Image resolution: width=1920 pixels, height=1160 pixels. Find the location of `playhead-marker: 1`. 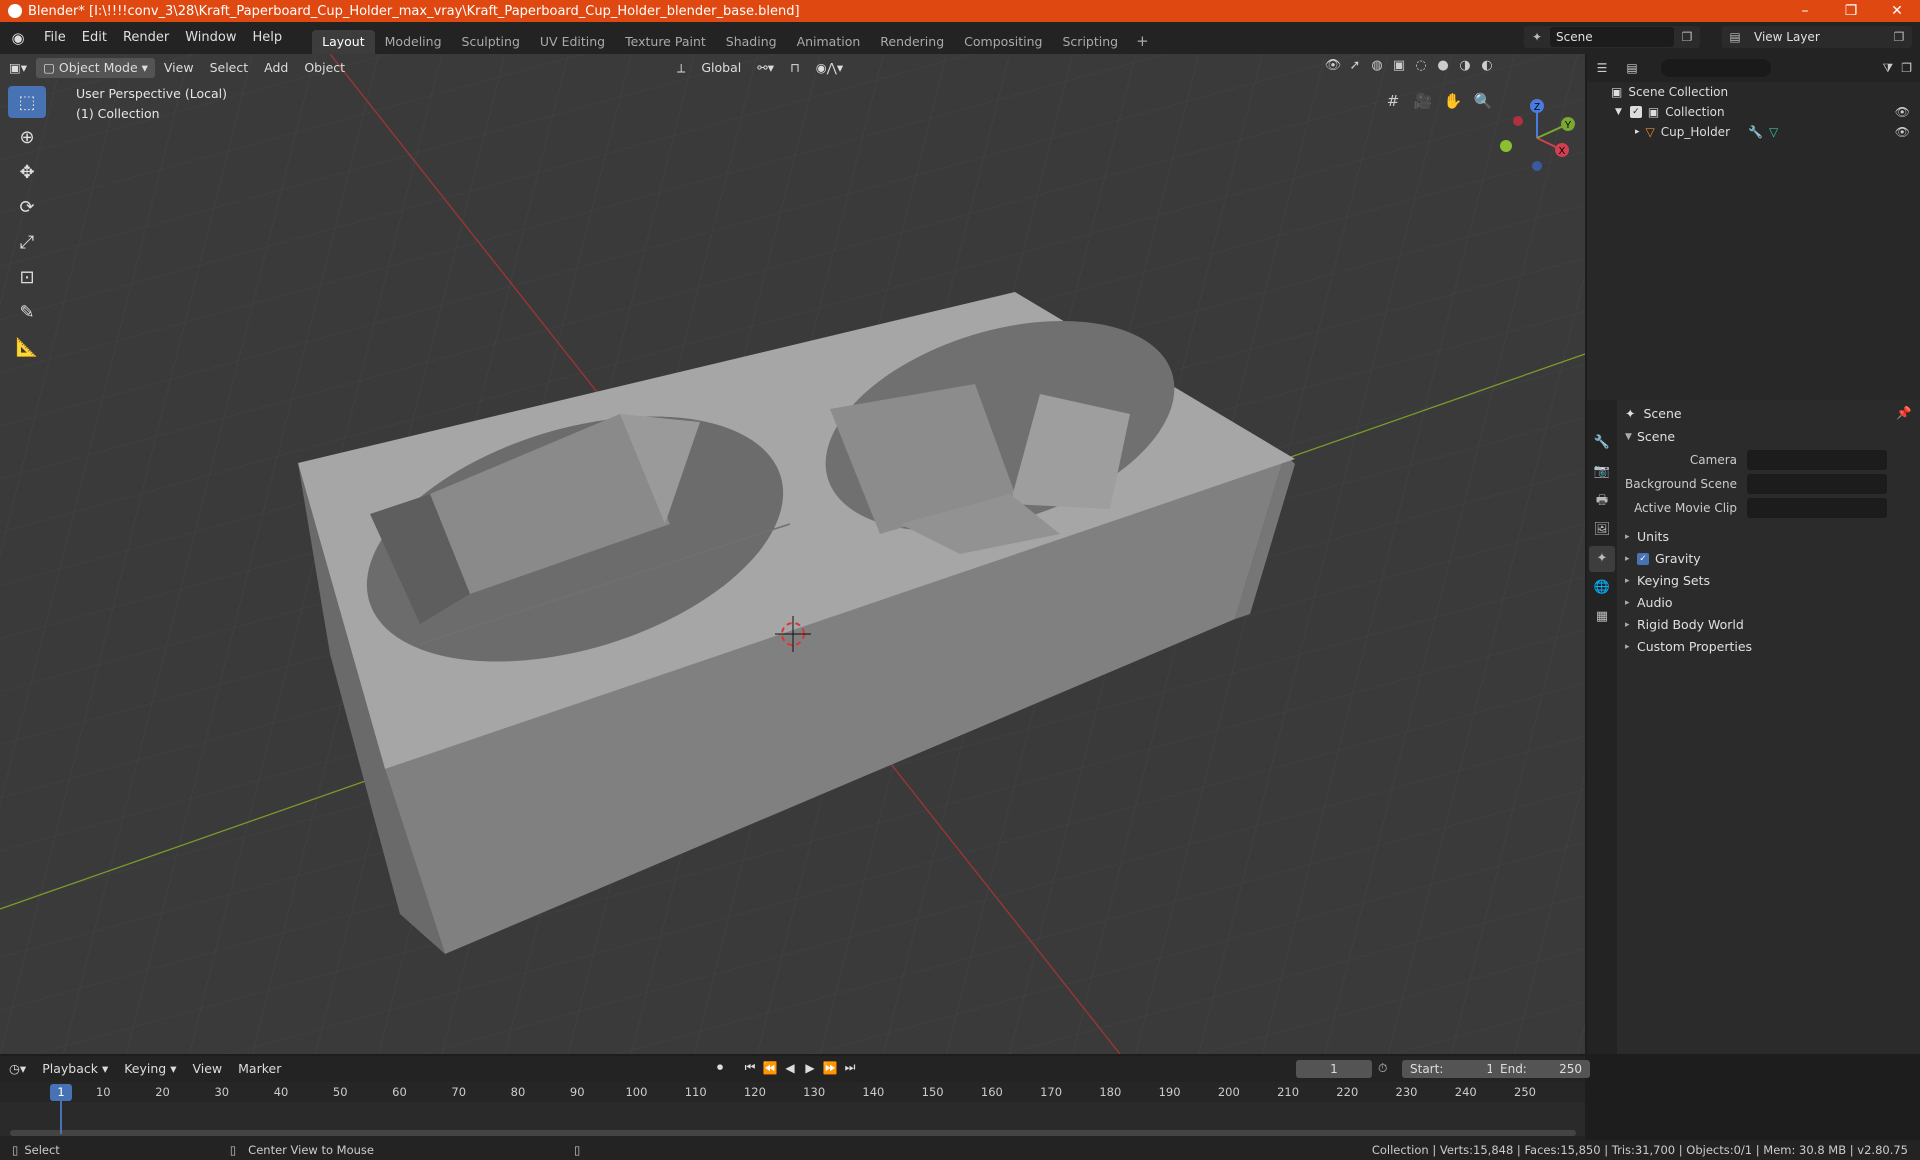

playhead-marker: 1 is located at coordinates (61, 1092).